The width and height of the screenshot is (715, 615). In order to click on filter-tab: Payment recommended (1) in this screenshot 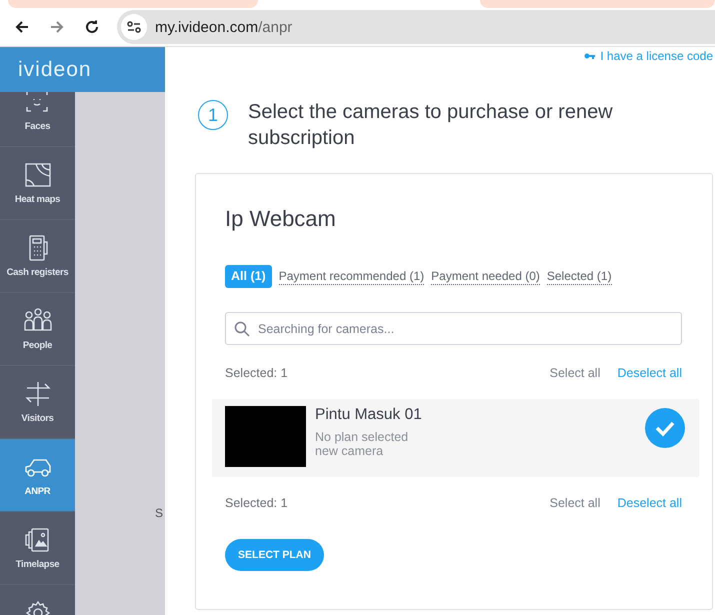, I will do `click(351, 276)`.